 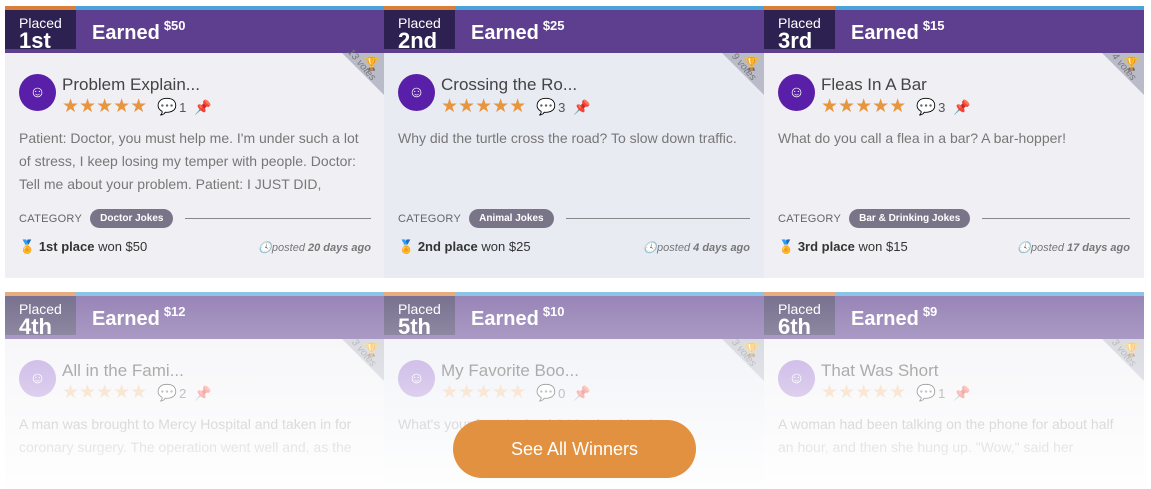 I want to click on earned-amount: Earned $50, so click(x=139, y=31).